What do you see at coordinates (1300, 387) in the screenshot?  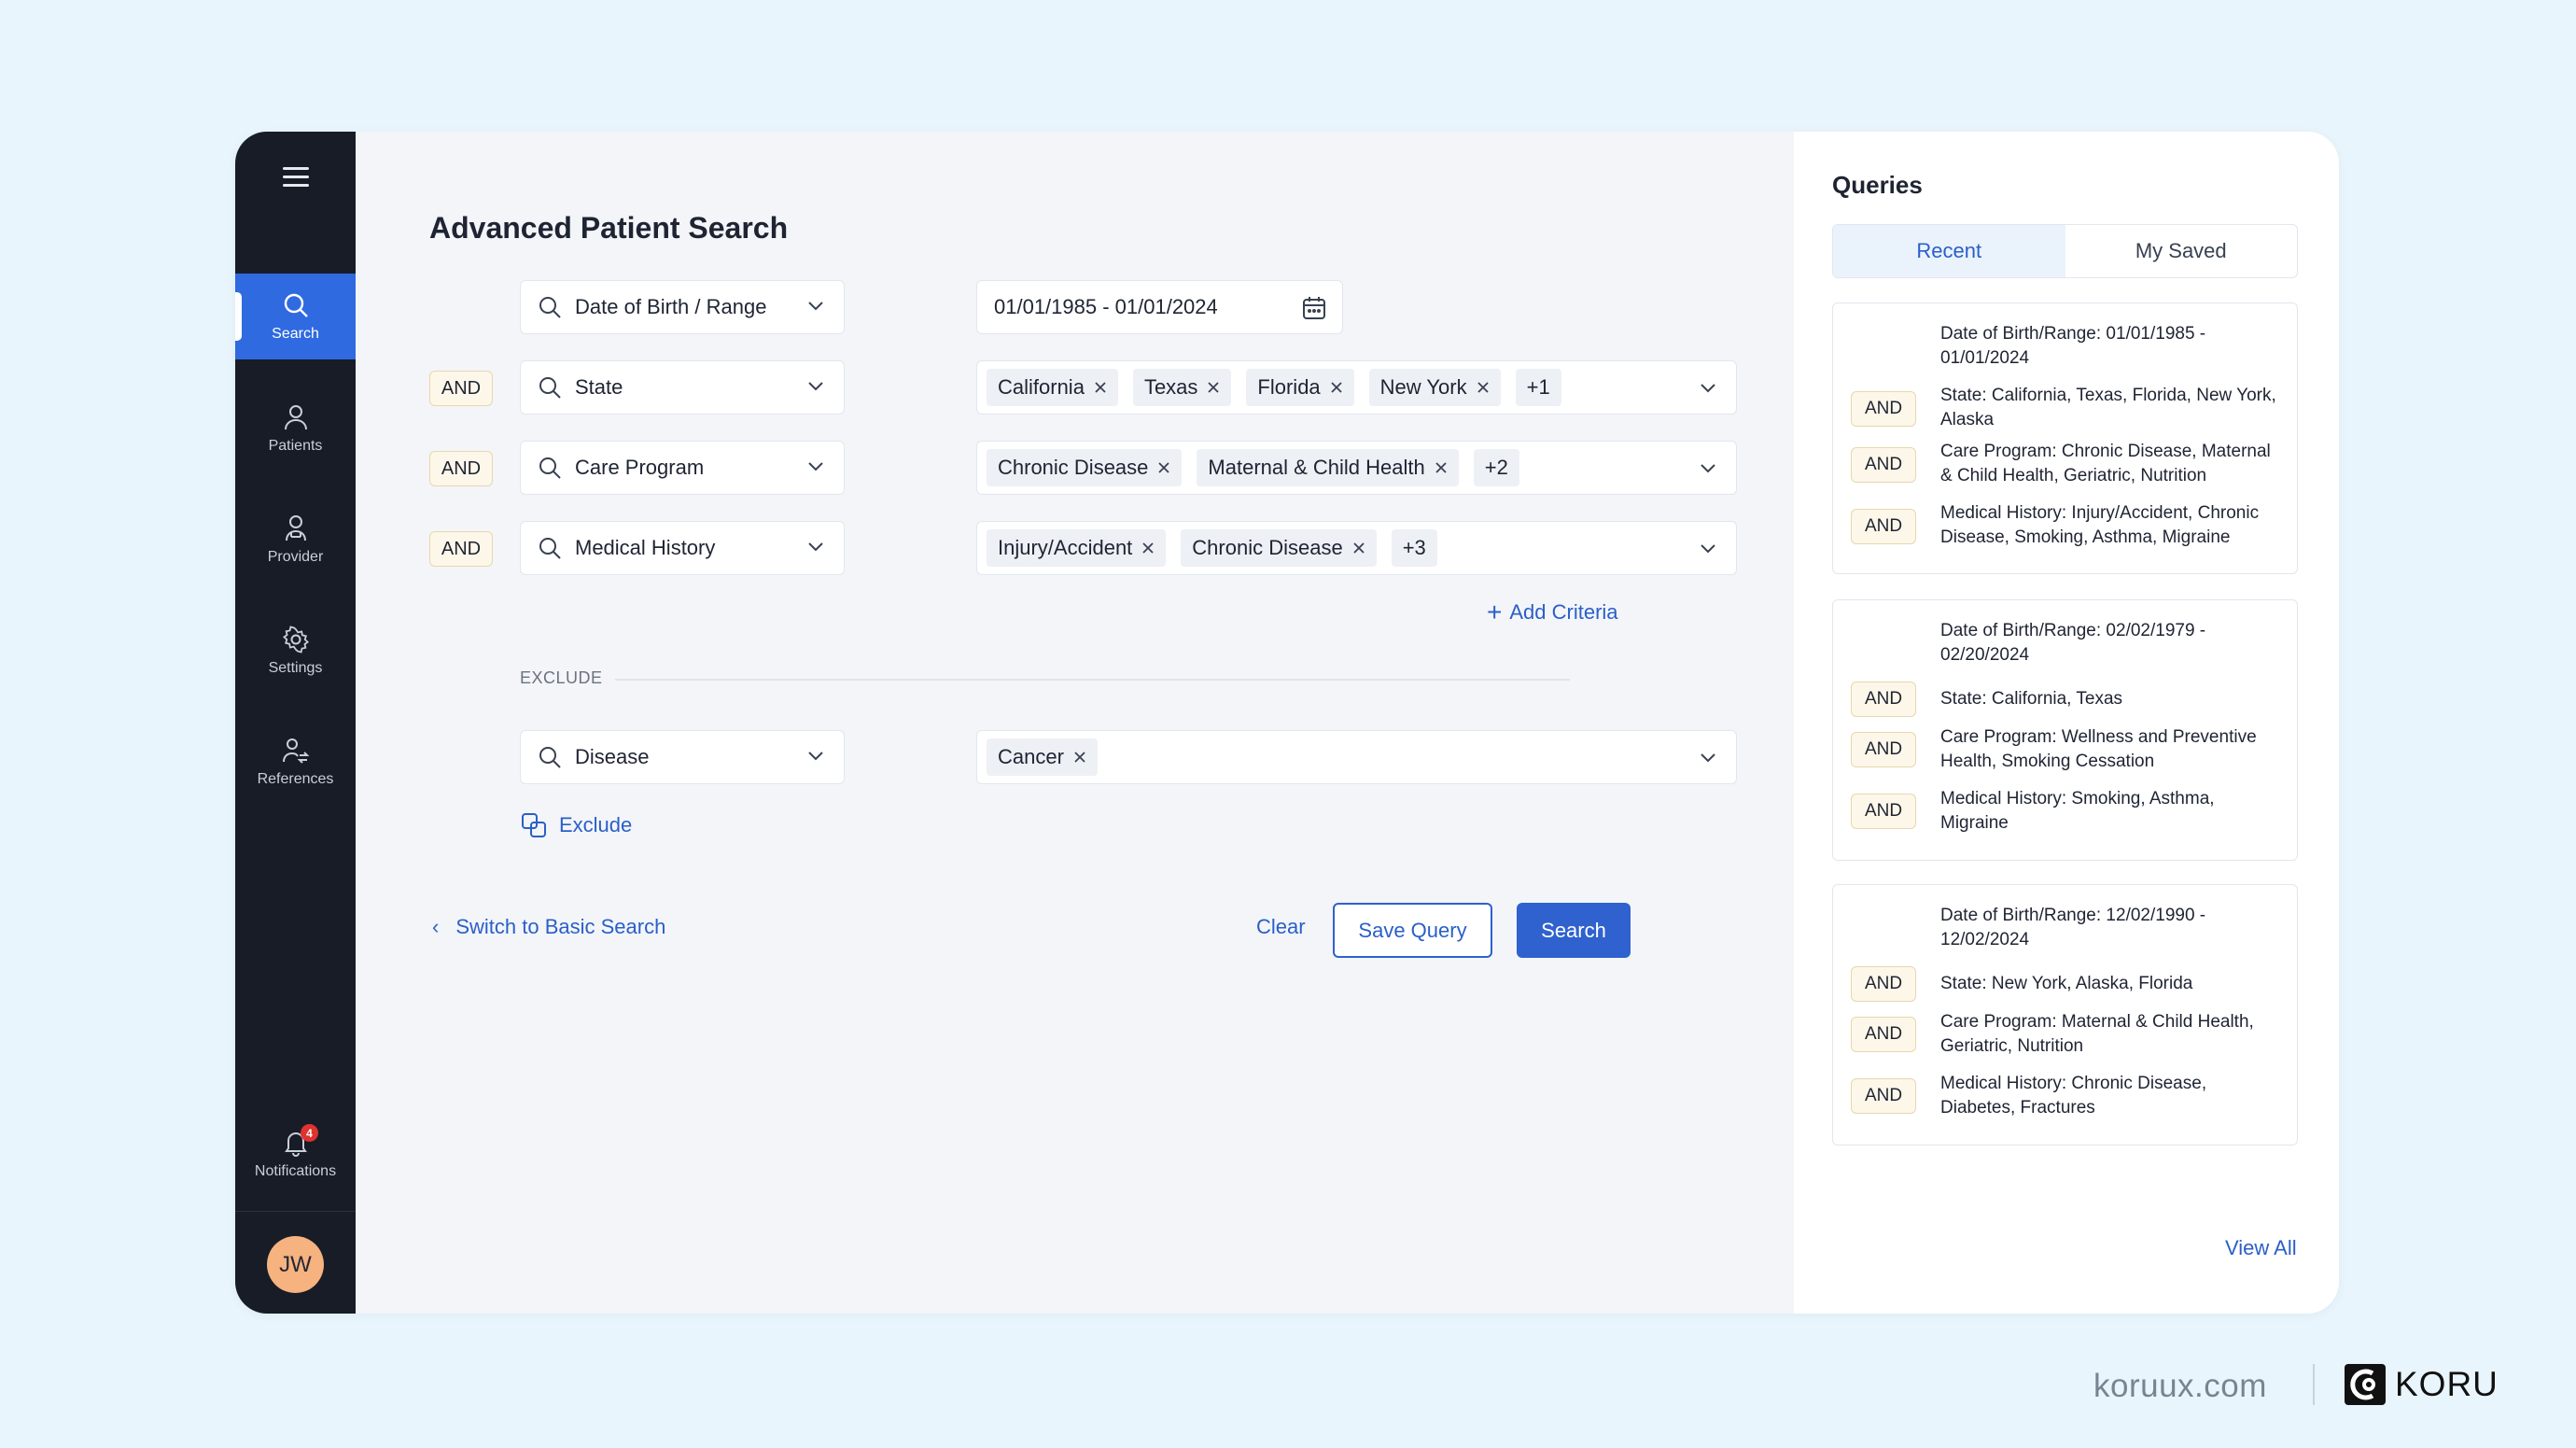 I see `chip: Florida` at bounding box center [1300, 387].